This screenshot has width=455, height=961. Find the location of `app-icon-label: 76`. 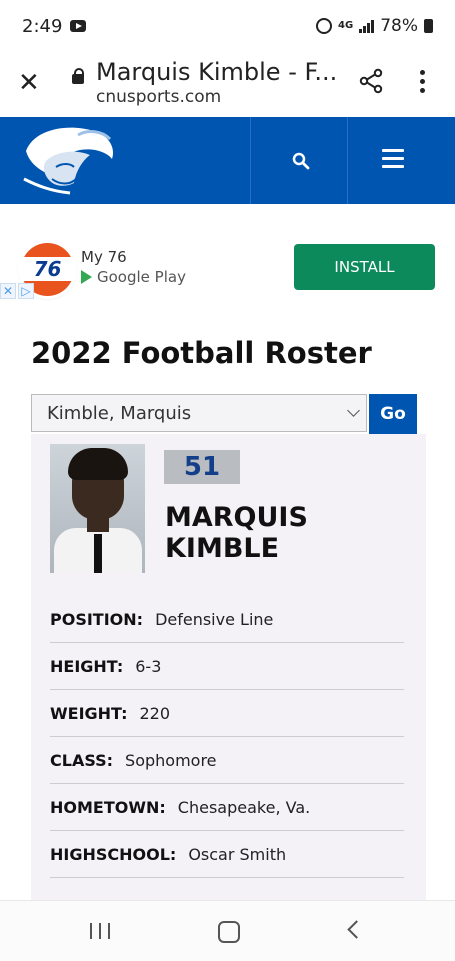

app-icon-label: 76 is located at coordinates (47, 269).